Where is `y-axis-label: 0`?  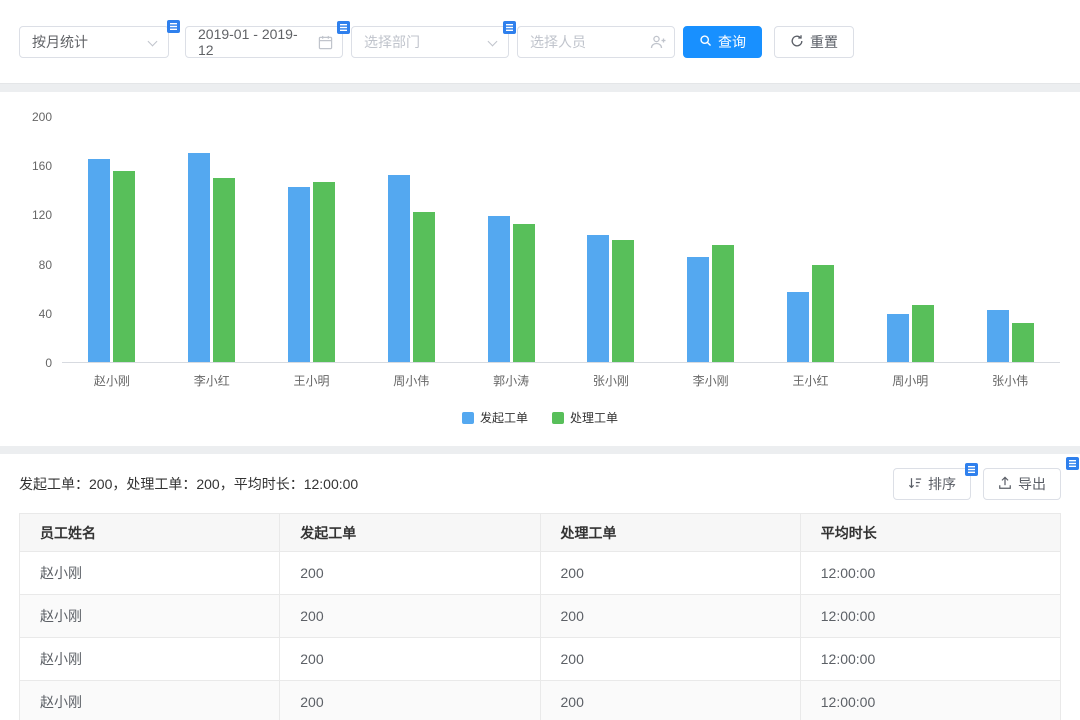 y-axis-label: 0 is located at coordinates (48, 363).